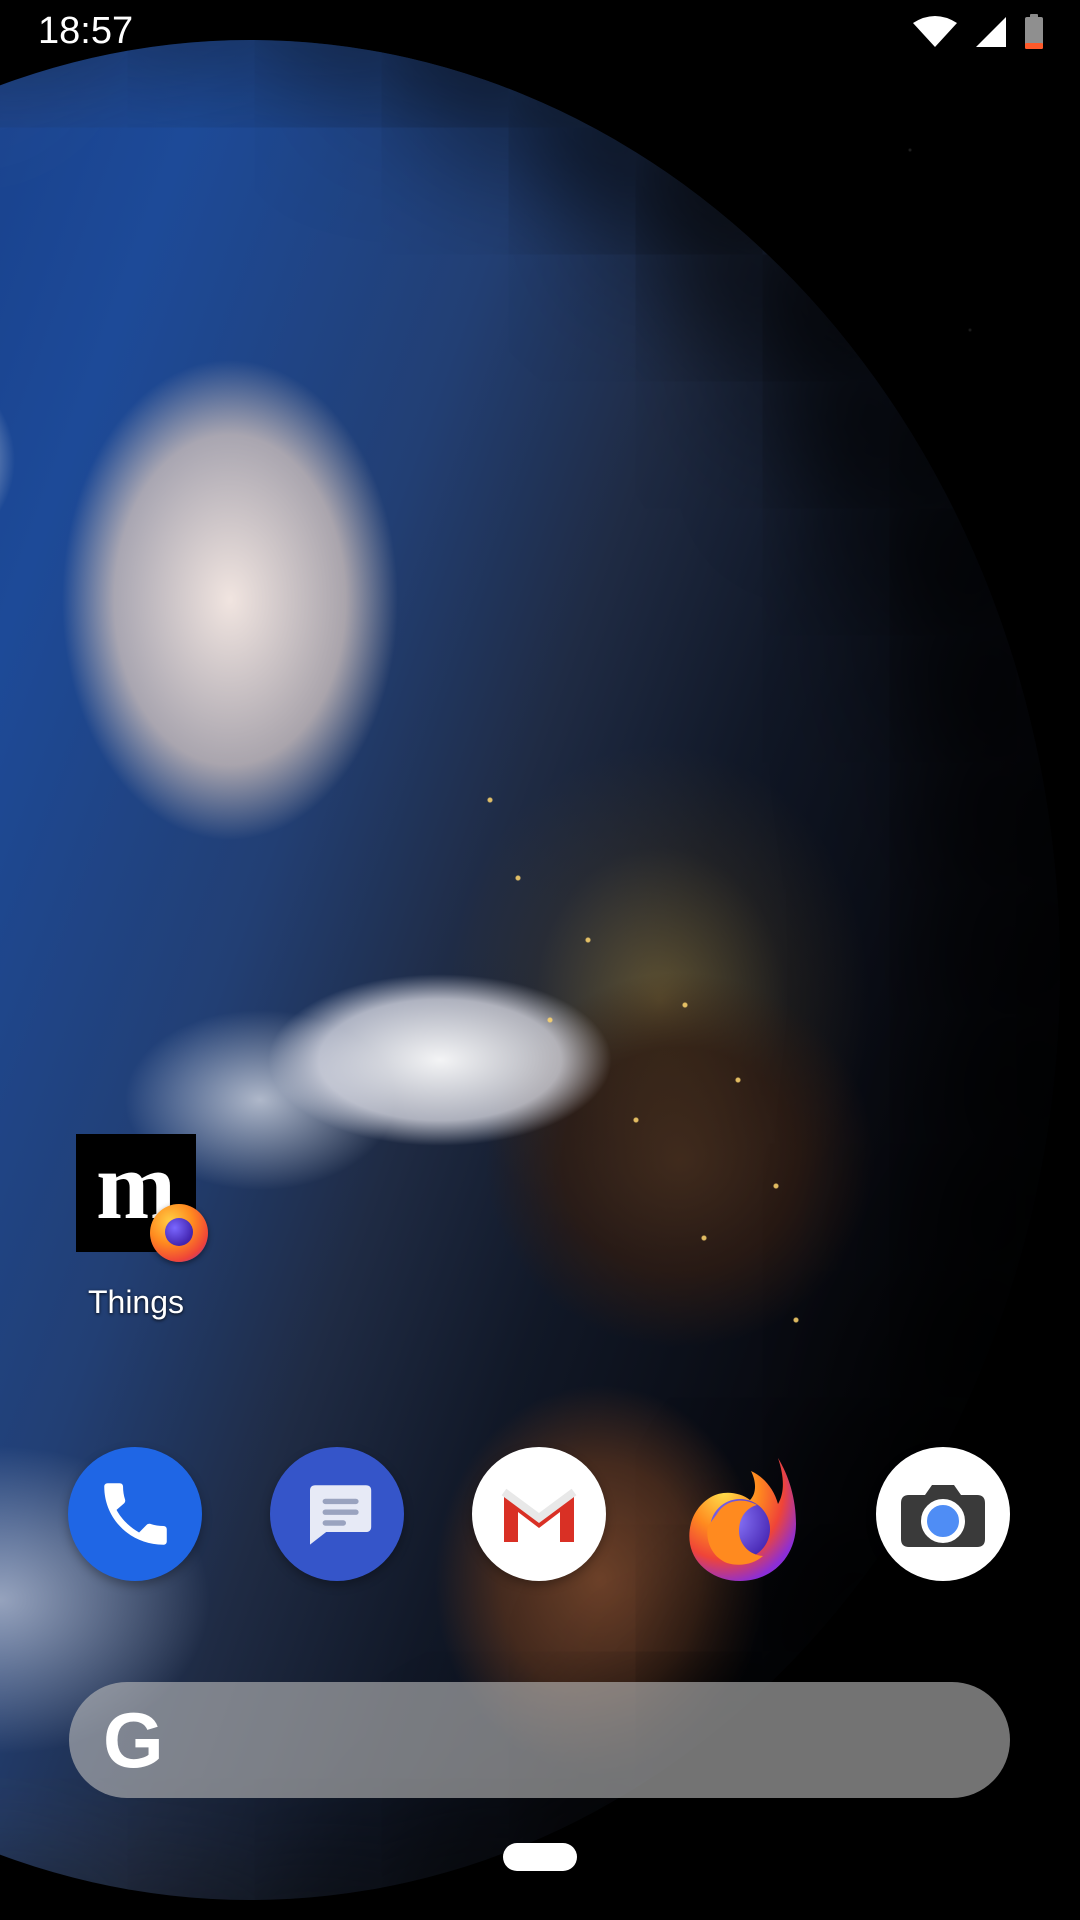 This screenshot has width=1080, height=1920. I want to click on dock, so click(540, 1514).